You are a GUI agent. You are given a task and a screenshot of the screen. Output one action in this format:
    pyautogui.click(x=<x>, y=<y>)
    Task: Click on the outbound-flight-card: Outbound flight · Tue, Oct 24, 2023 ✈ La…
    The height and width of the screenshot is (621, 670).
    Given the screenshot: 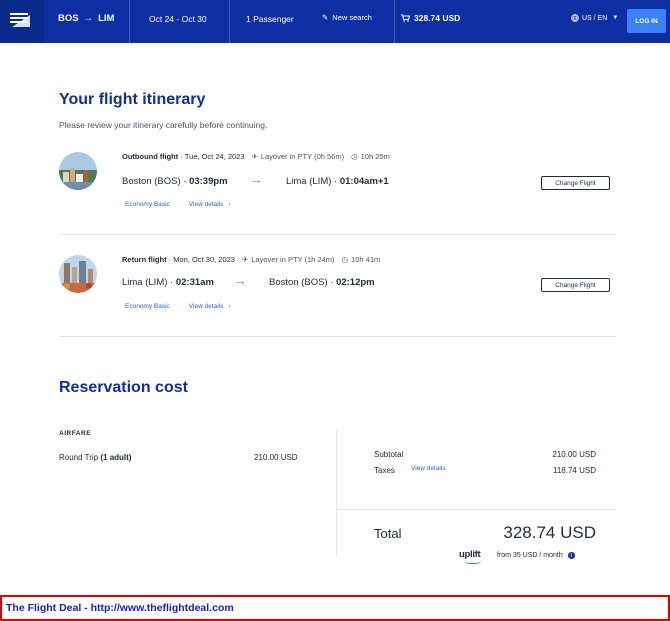 What is the action you would take?
    pyautogui.click(x=337, y=187)
    